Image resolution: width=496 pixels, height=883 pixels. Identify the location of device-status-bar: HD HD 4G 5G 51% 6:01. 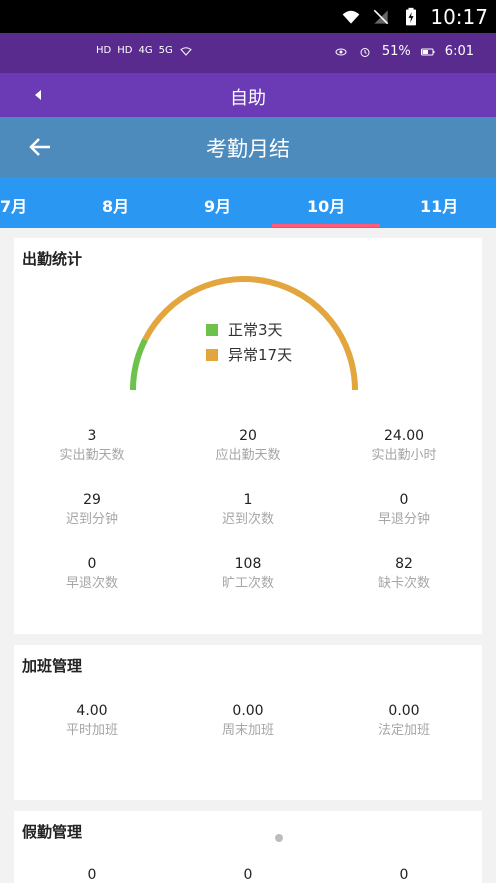
(248, 53).